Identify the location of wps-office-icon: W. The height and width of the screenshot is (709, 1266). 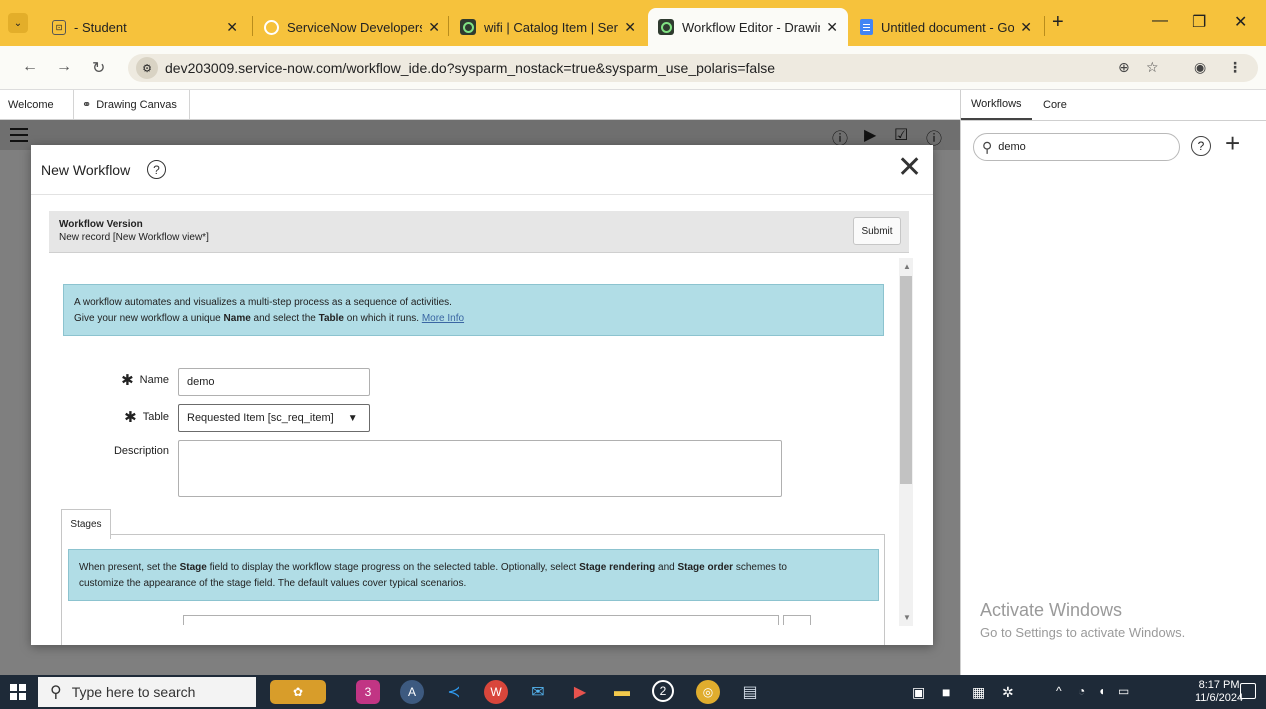
(496, 692).